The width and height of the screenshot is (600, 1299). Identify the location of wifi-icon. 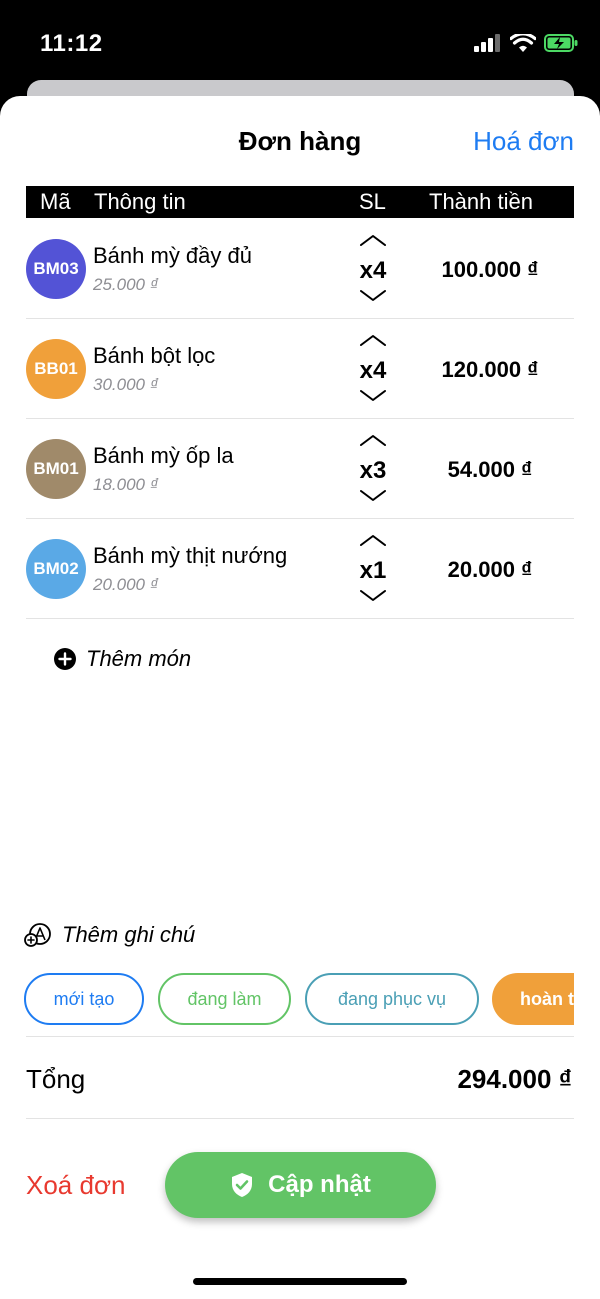
(523, 42).